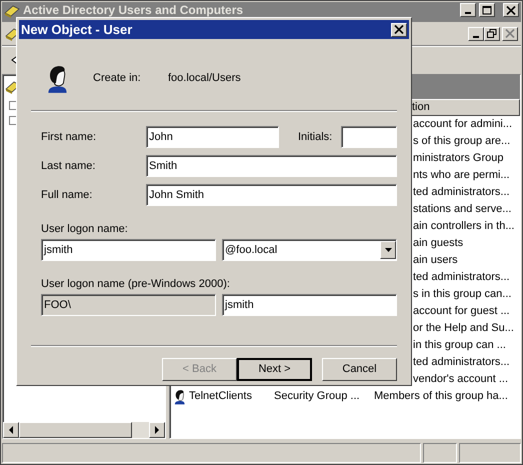  What do you see at coordinates (69, 137) in the screenshot?
I see `field-label: First name:` at bounding box center [69, 137].